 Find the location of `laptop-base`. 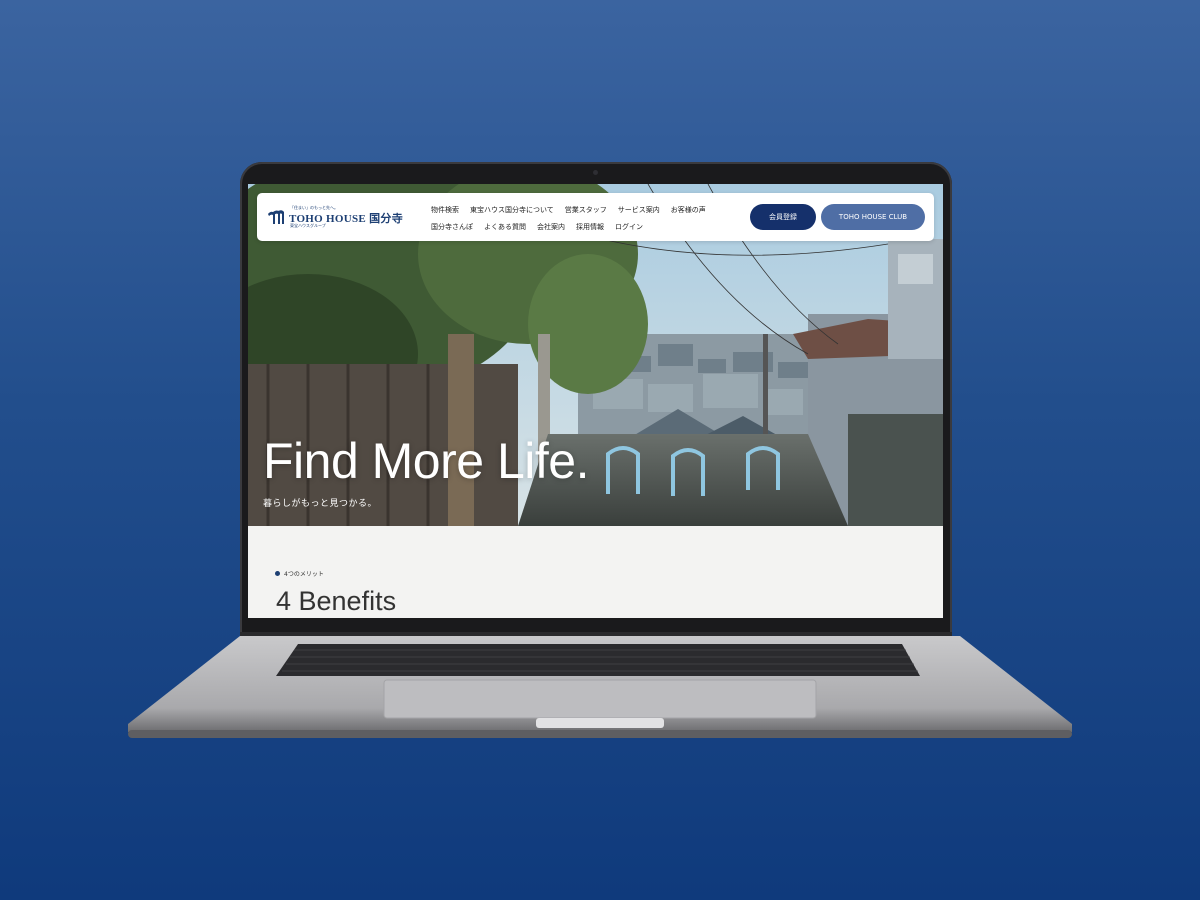

laptop-base is located at coordinates (600, 686).